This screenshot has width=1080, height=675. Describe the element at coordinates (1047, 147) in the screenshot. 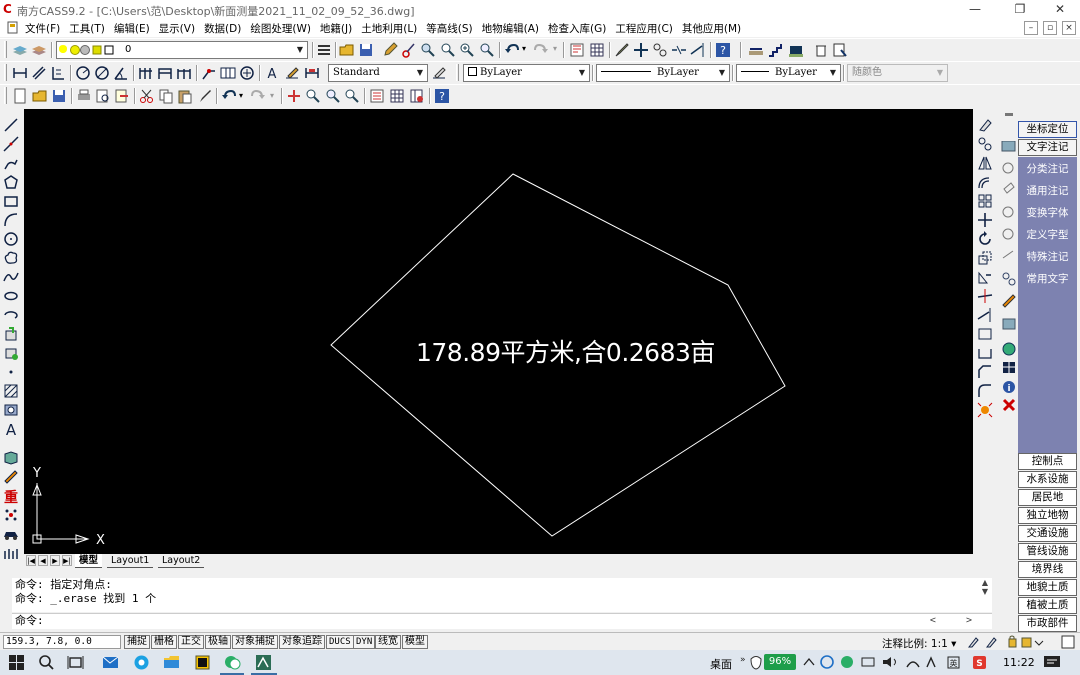

I see `menu-text-annotation: 文字注记` at that location.